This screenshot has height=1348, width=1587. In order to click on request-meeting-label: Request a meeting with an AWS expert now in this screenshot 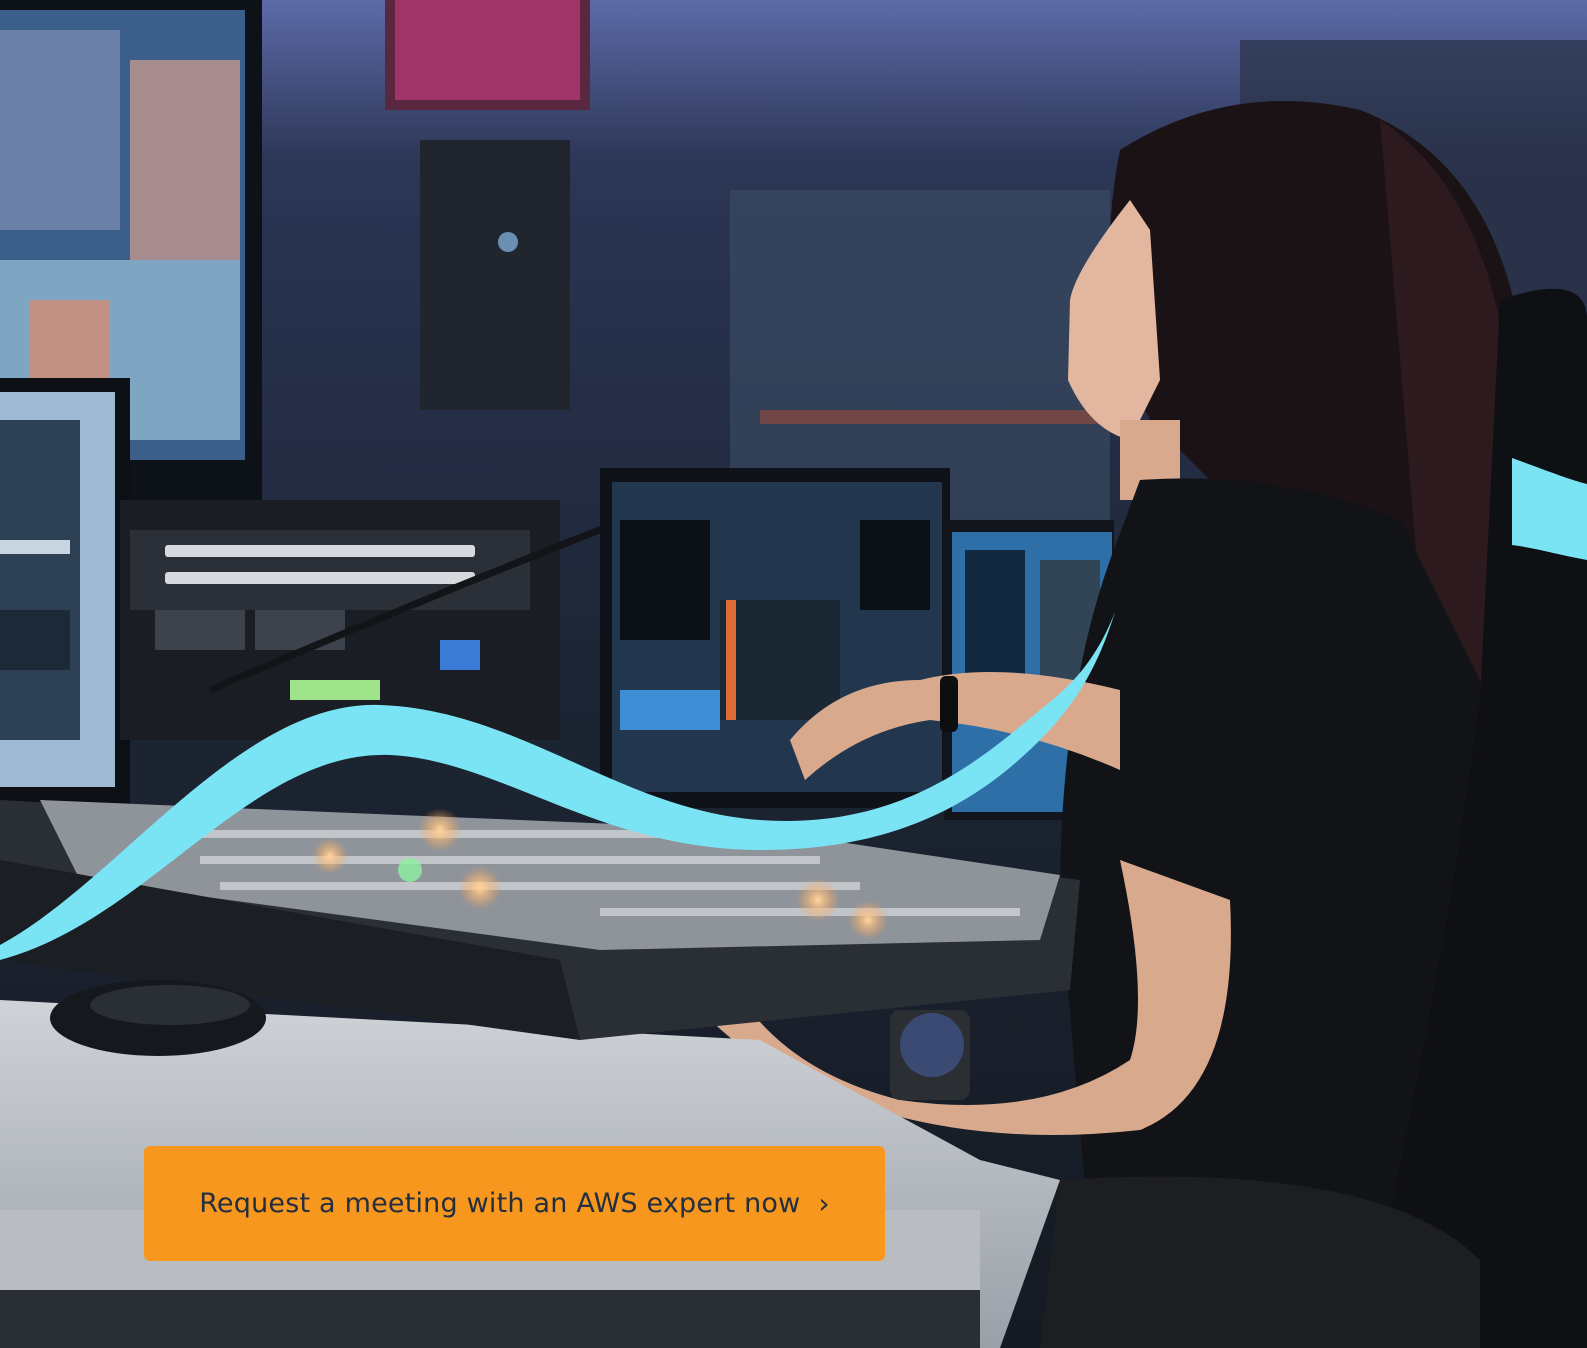, I will do `click(500, 1203)`.